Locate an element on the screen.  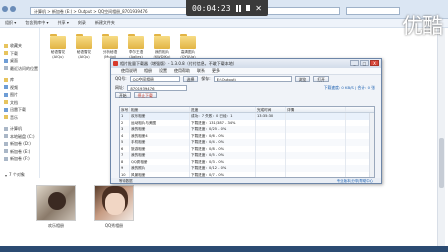
toolbar-share: 共享 ▾ is located at coordinates (63, 23).